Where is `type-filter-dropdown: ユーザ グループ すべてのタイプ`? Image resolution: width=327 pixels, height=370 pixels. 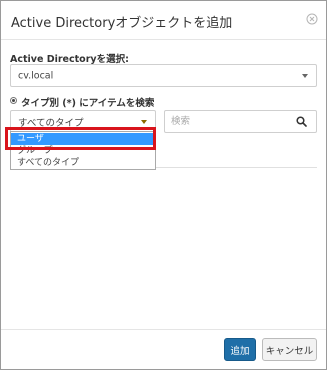
type-filter-dropdown: ユーザ グループ すべてのタイプ is located at coordinates (83, 150).